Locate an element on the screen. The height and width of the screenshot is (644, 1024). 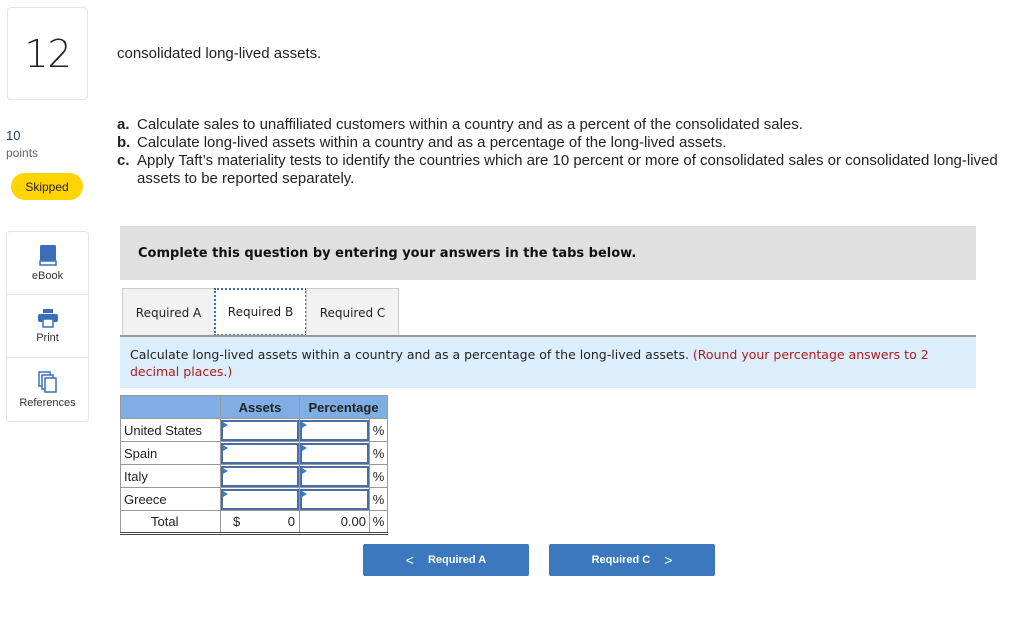
requirement-letter: c. is located at coordinates (123, 160).